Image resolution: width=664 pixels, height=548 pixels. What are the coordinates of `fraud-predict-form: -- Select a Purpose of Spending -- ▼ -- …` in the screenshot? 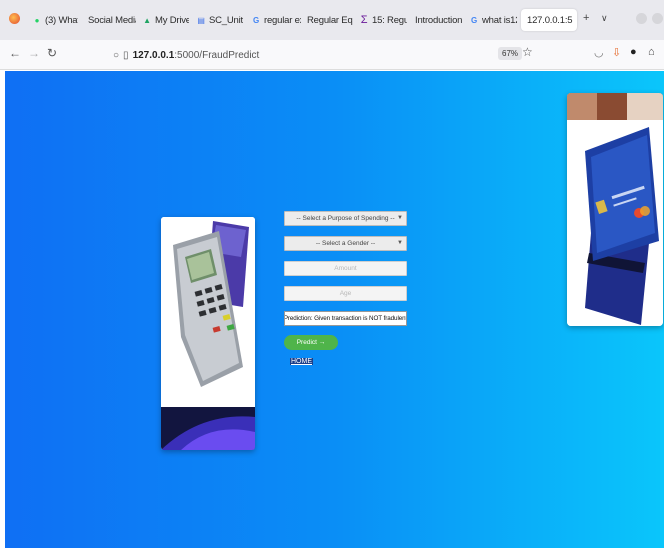 It's located at (346, 289).